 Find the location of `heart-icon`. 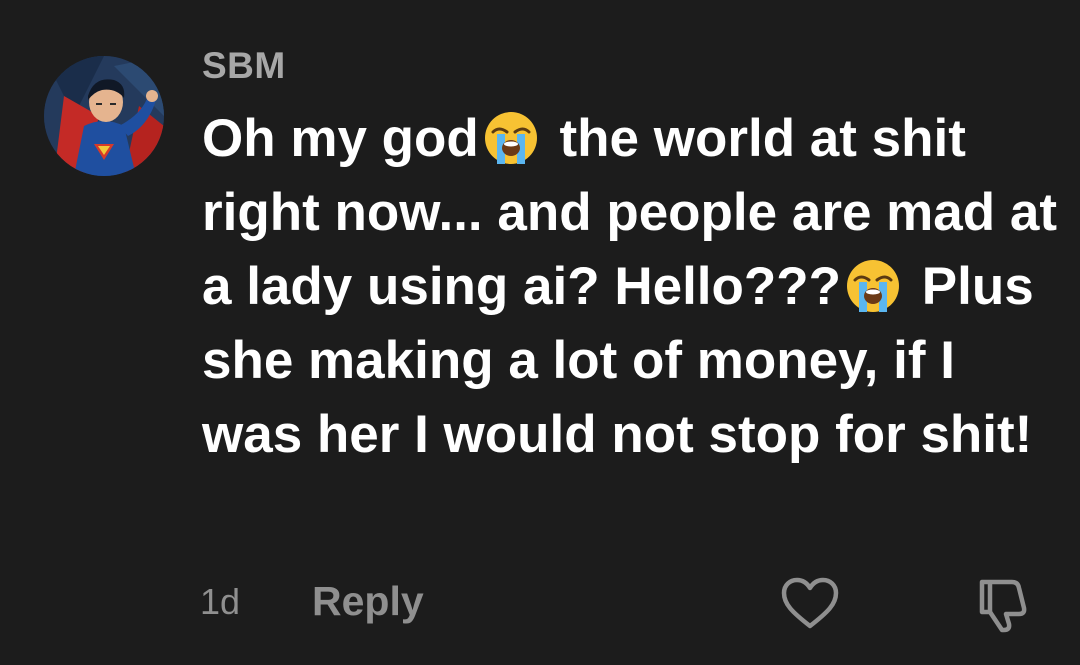

heart-icon is located at coordinates (810, 603).